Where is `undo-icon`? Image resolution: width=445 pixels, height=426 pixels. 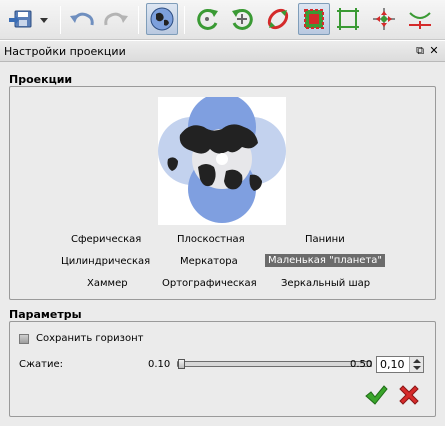
undo-icon is located at coordinates (82, 19).